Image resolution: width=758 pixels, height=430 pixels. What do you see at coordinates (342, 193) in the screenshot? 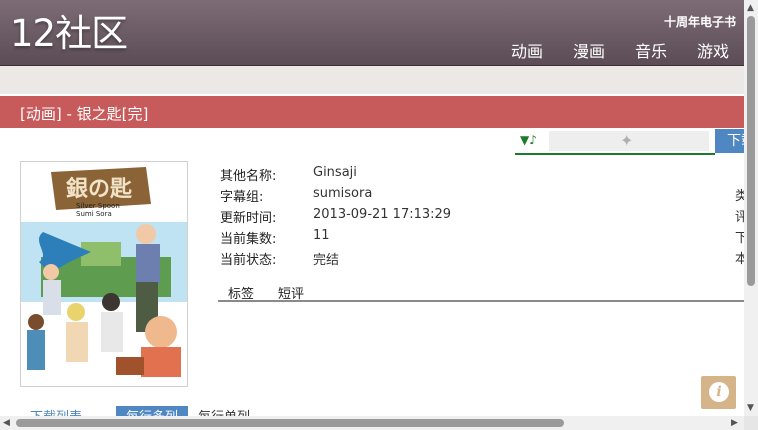
I see `info-value: sumisora` at bounding box center [342, 193].